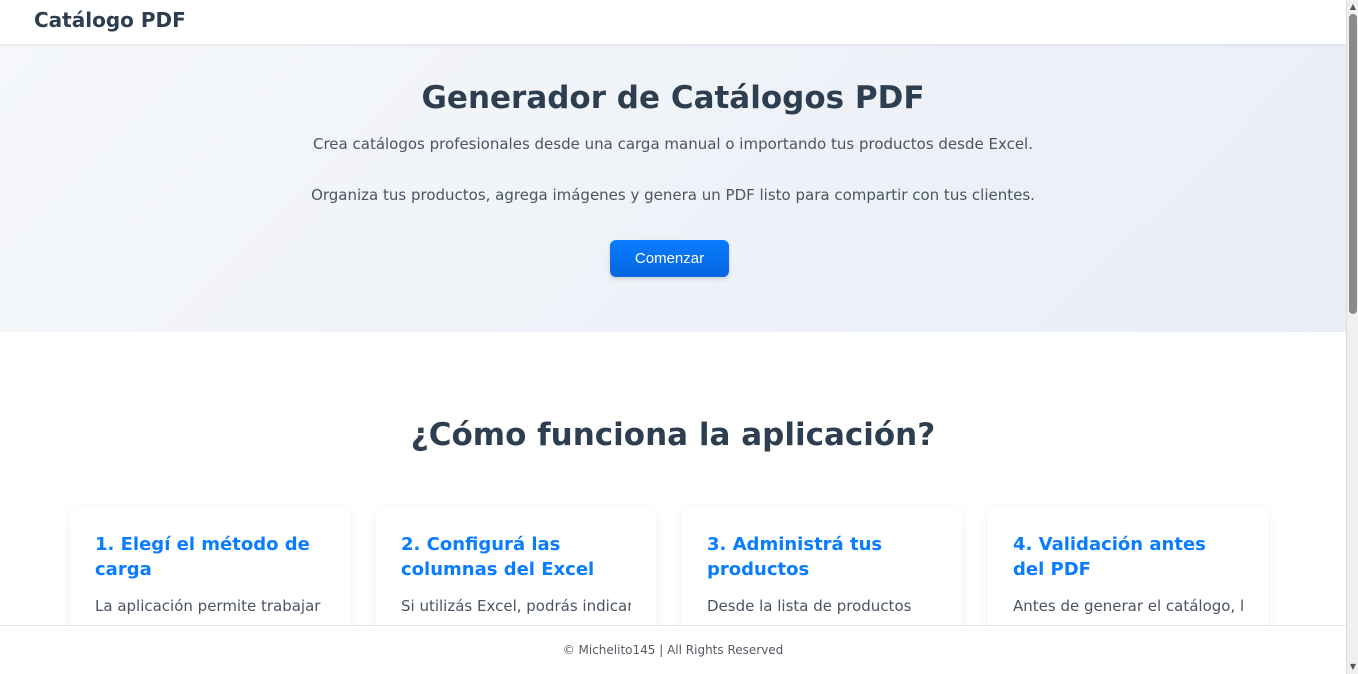 The height and width of the screenshot is (674, 1358). Describe the element at coordinates (1352, 337) in the screenshot. I see `vertical-scrollbar: ▲ ▼` at that location.